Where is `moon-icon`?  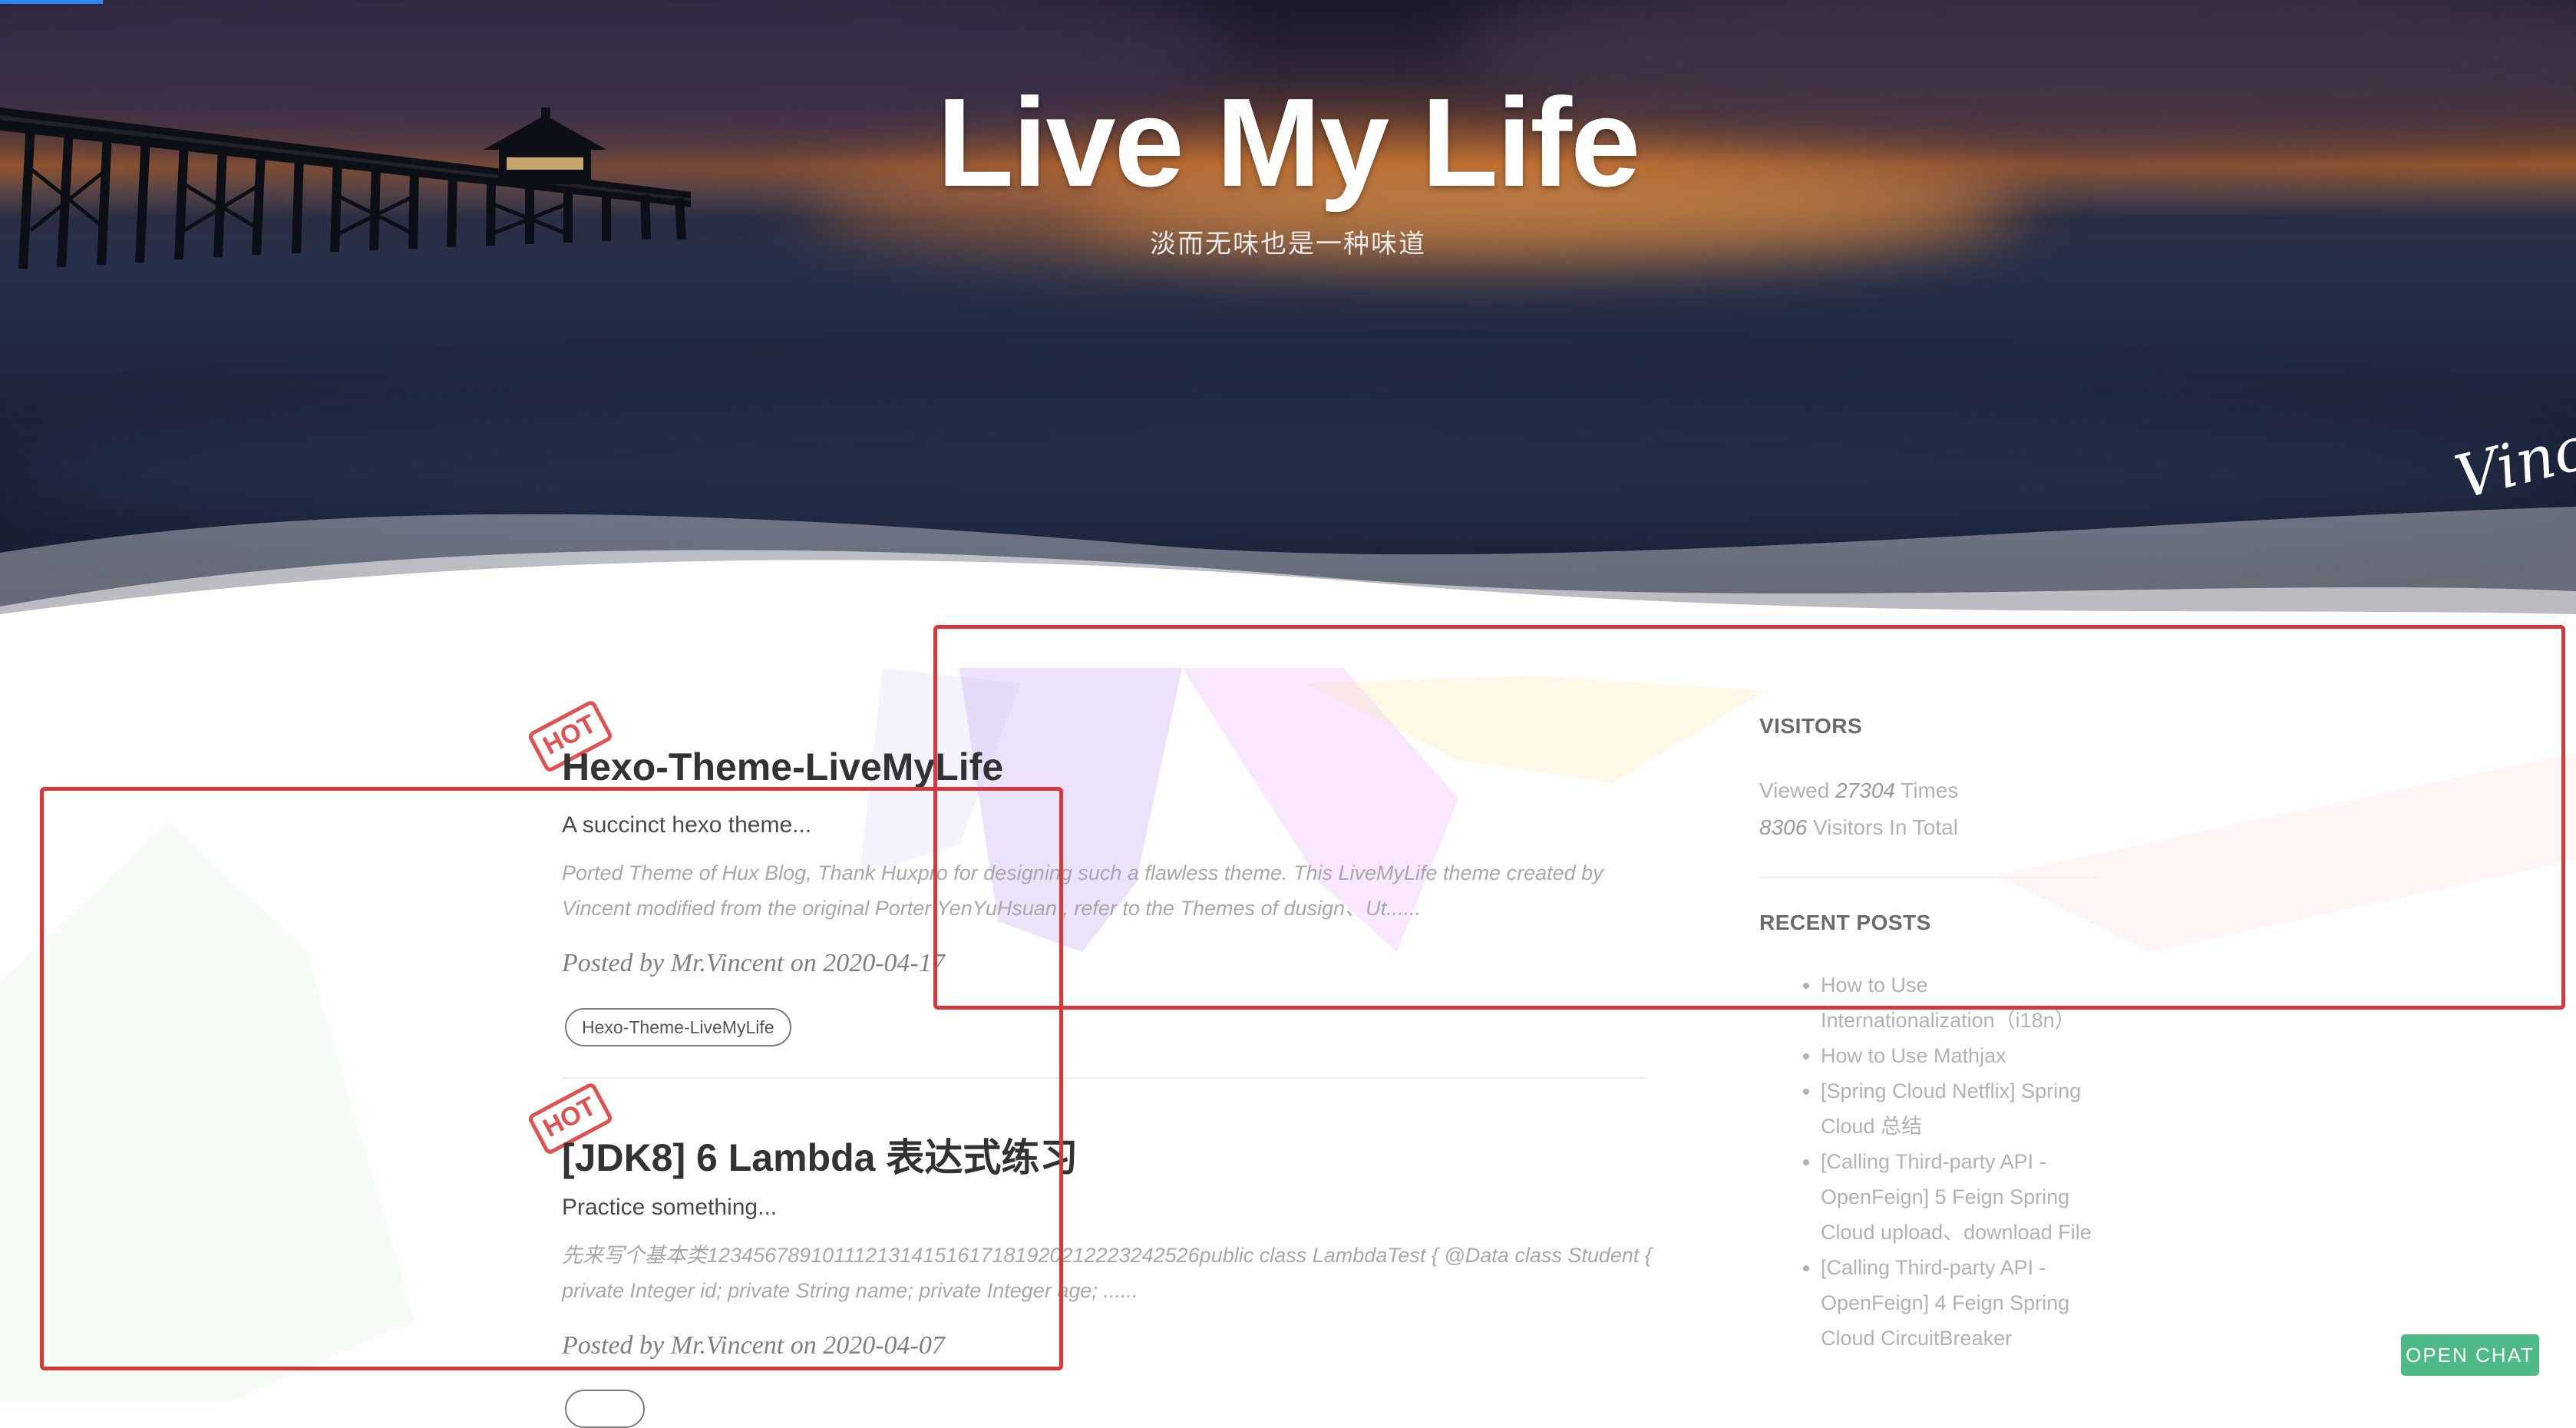 moon-icon is located at coordinates (86, 1340).